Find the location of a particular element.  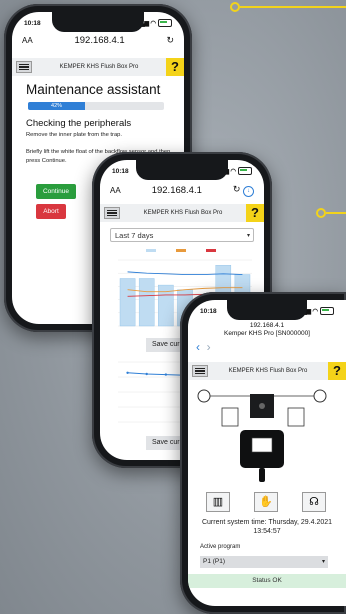

deco-ring-mid is located at coordinates (321, 213).